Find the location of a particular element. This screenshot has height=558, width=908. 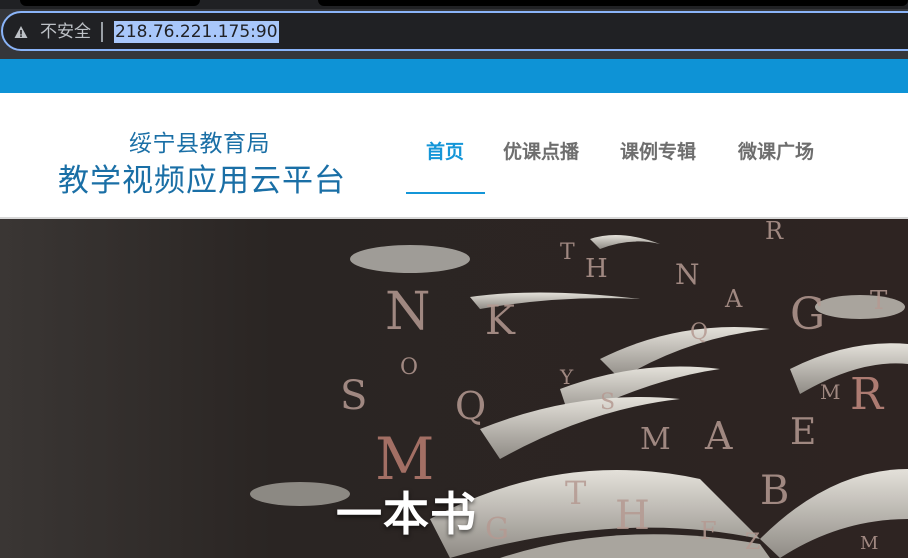

nav-item-micro-lessons: 微课广场 is located at coordinates (776, 150).